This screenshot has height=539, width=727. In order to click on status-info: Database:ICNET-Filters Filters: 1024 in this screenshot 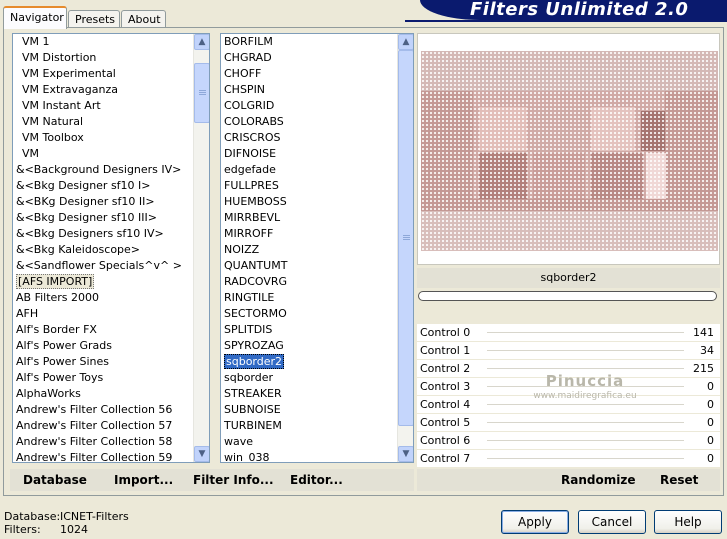, I will do `click(66, 523)`.